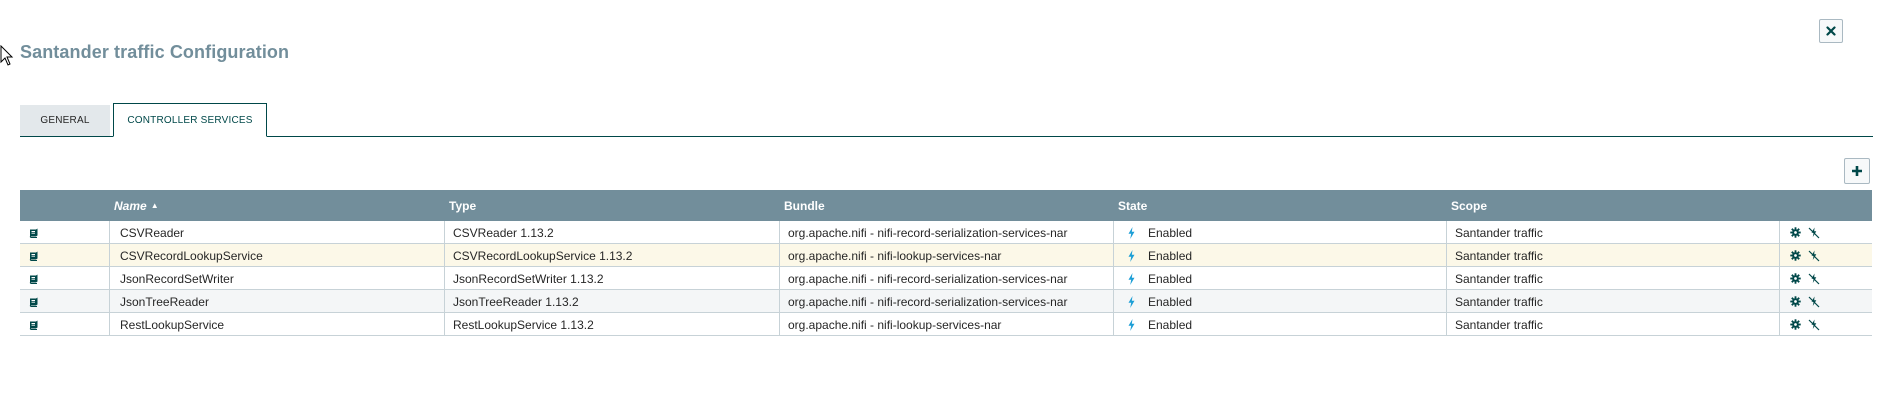 The width and height of the screenshot is (1879, 411). What do you see at coordinates (946, 120) in the screenshot?
I see `tab-bar: GENERAL CONTROLLER SERVICES` at bounding box center [946, 120].